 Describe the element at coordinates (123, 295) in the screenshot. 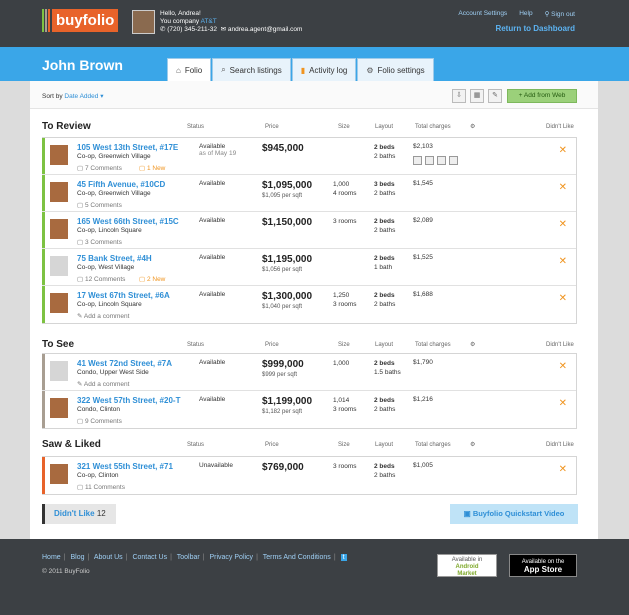

I see `listing-address-link: 17 West 67th Street, #6A` at that location.